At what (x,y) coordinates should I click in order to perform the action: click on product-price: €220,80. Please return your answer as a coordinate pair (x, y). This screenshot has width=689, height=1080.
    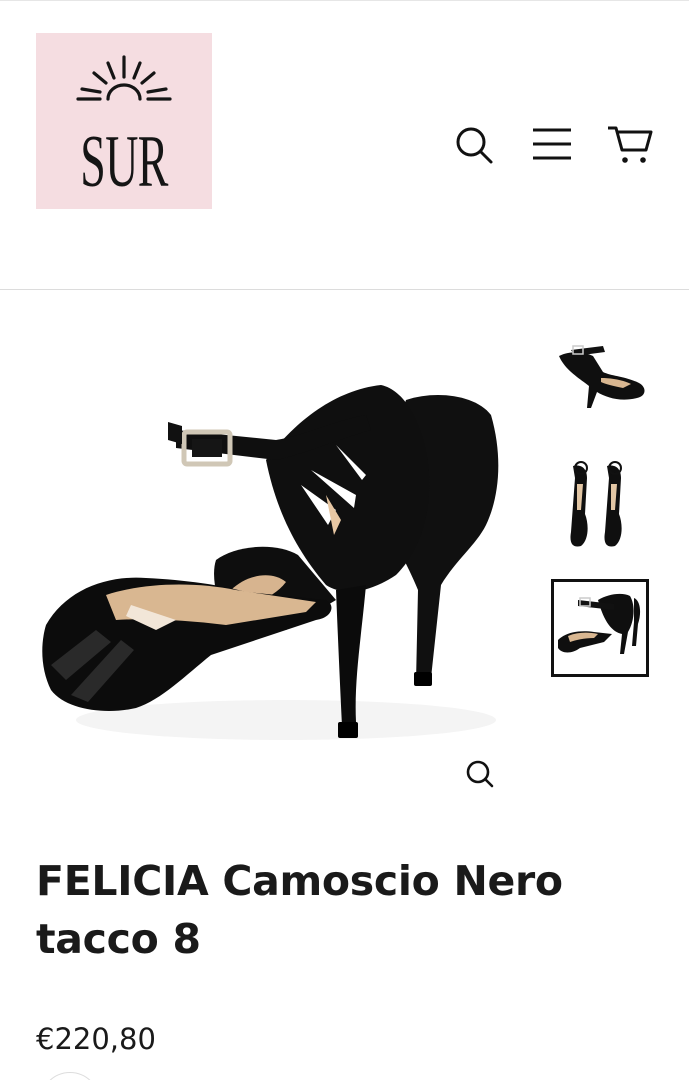
    Looking at the image, I should click on (96, 1039).